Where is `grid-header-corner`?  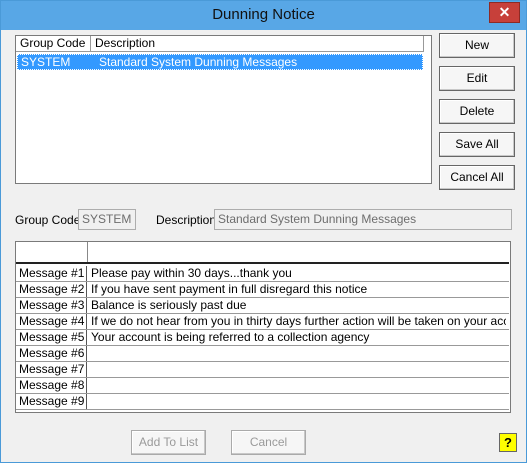
grid-header-corner is located at coordinates (52, 252).